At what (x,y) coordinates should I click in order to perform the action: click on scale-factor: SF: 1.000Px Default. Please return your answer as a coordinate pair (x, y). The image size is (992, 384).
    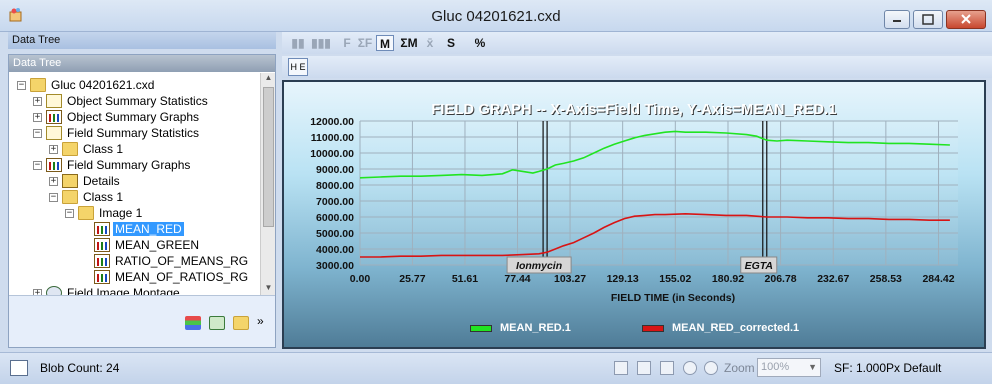
    Looking at the image, I should click on (888, 368).